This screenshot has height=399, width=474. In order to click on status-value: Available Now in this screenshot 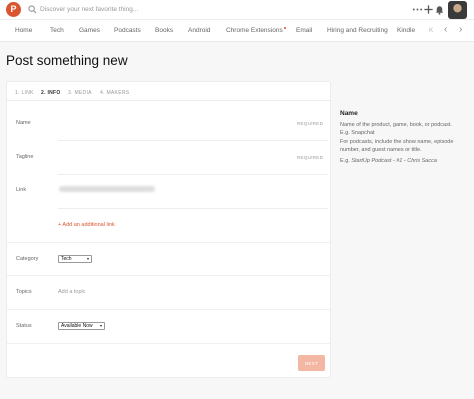, I will do `click(77, 326)`.